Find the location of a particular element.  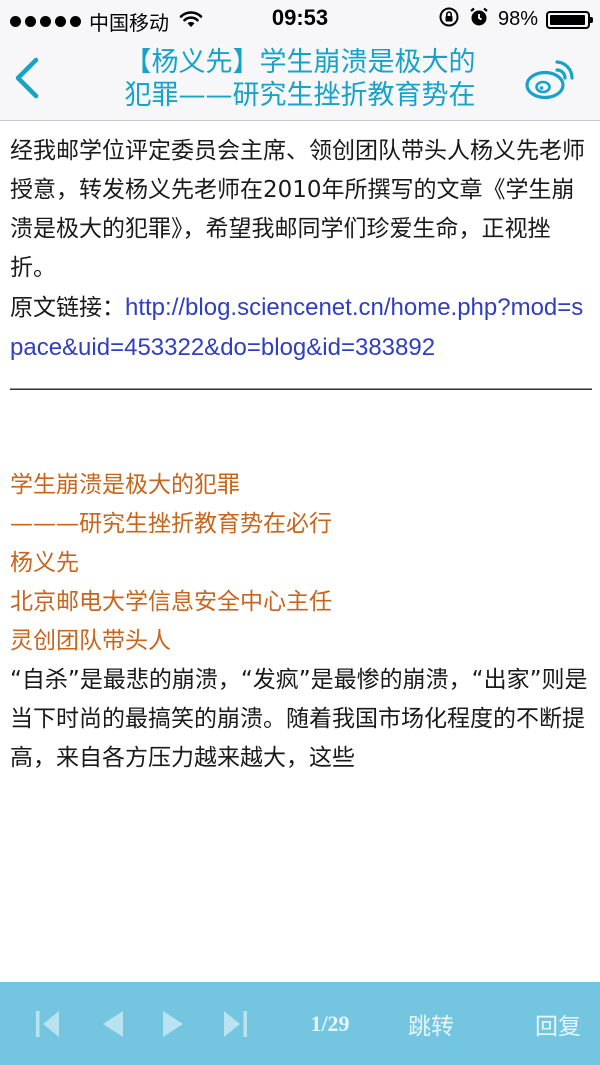

bottom-toolbar: 1/29 跳转 回复 is located at coordinates (300, 1023).